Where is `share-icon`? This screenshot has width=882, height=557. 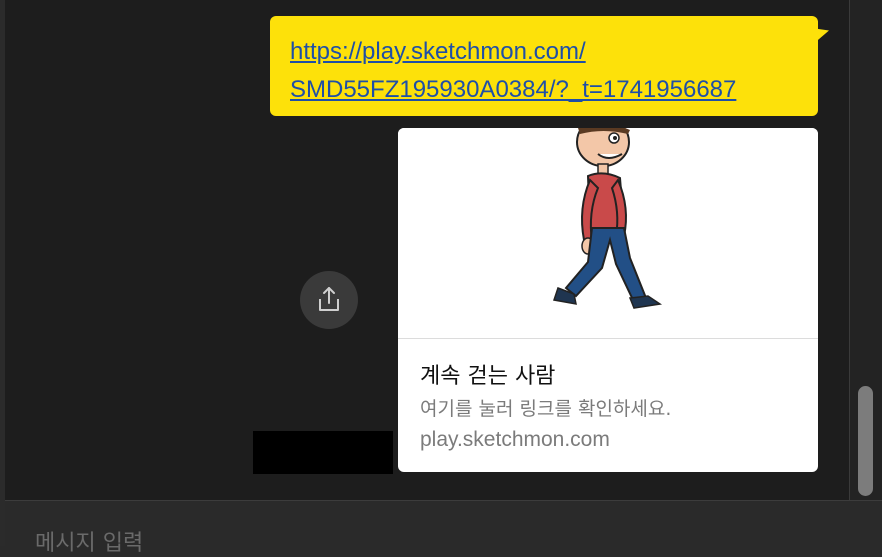
share-icon is located at coordinates (329, 299).